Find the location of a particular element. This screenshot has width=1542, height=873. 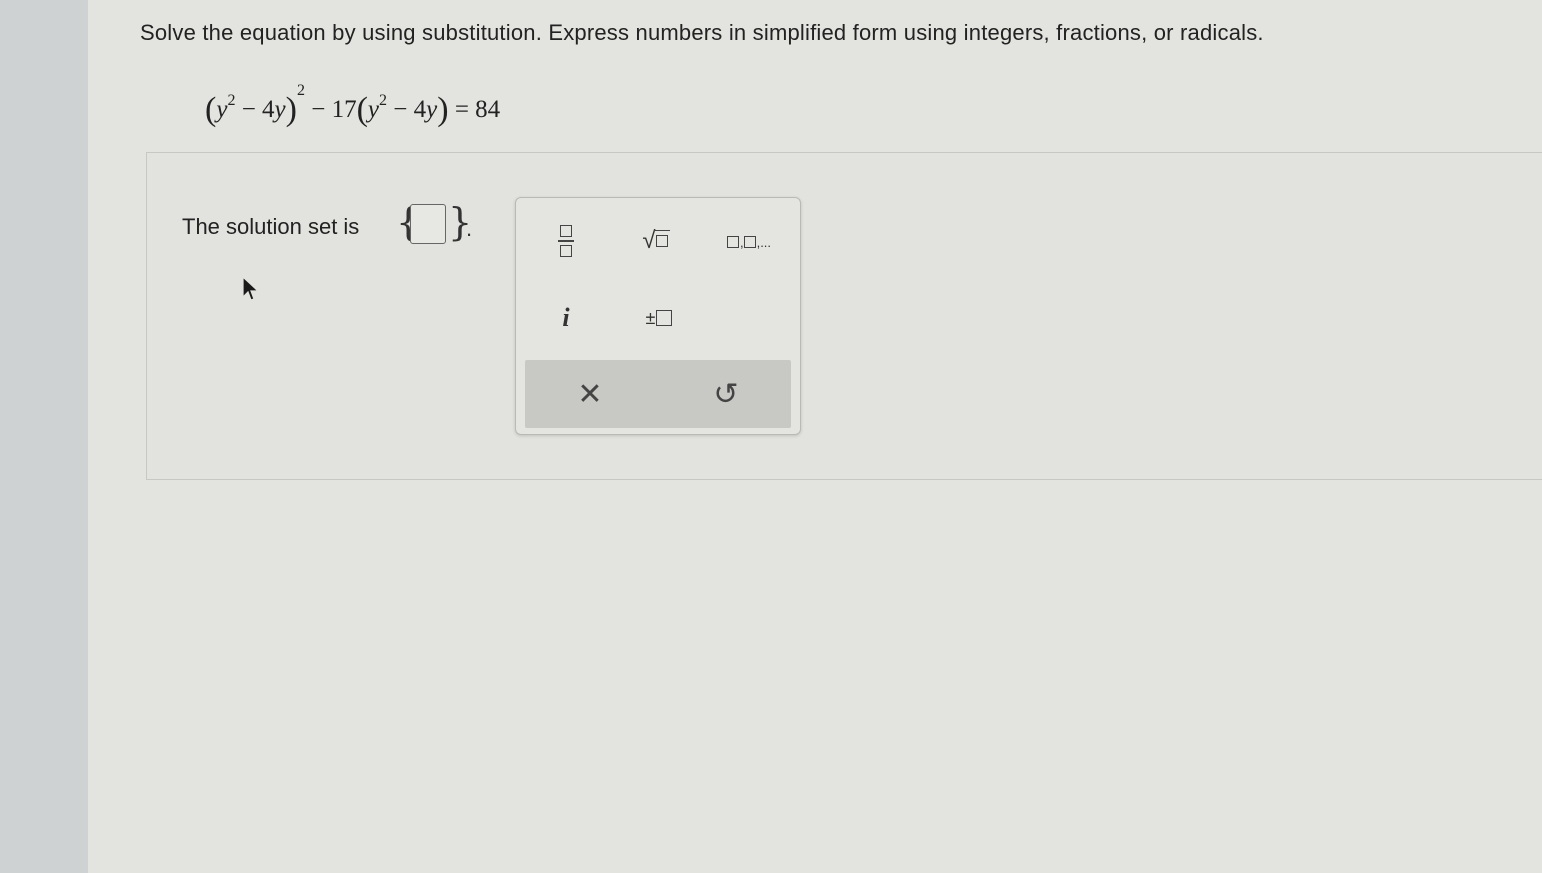

i-icon: i is located at coordinates (566, 317).